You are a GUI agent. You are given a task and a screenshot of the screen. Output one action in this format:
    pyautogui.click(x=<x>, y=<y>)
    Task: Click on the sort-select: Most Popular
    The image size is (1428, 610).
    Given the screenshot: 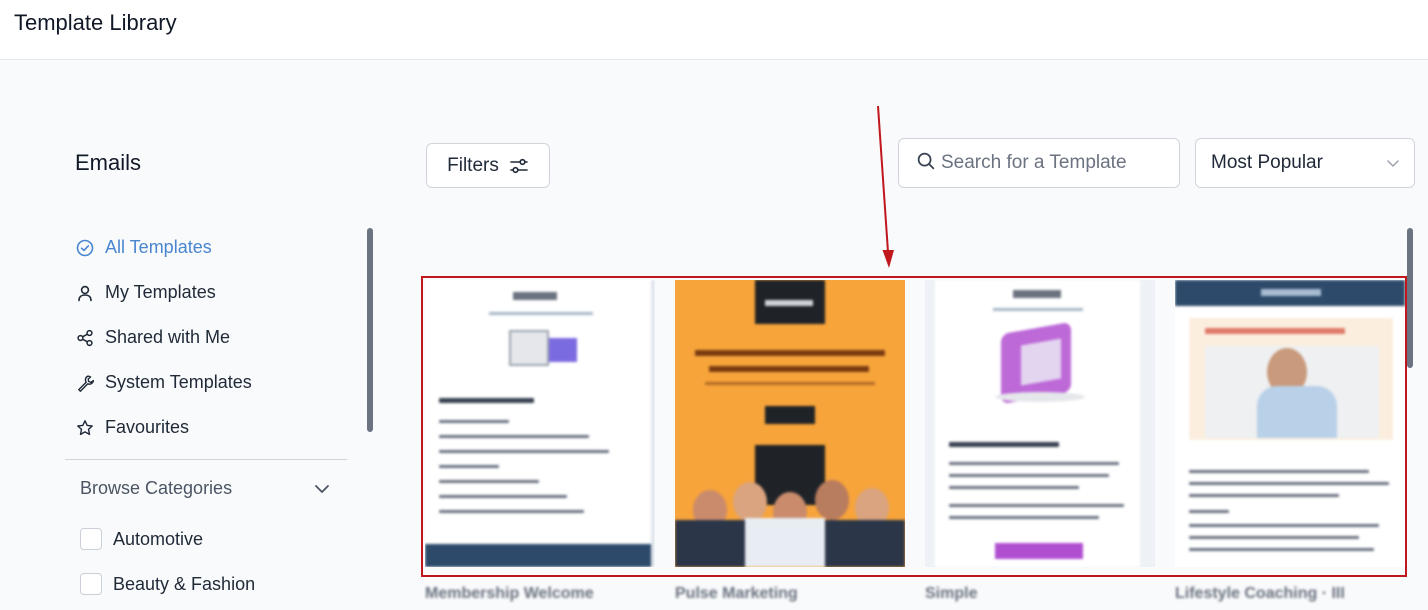 What is the action you would take?
    pyautogui.click(x=1305, y=163)
    